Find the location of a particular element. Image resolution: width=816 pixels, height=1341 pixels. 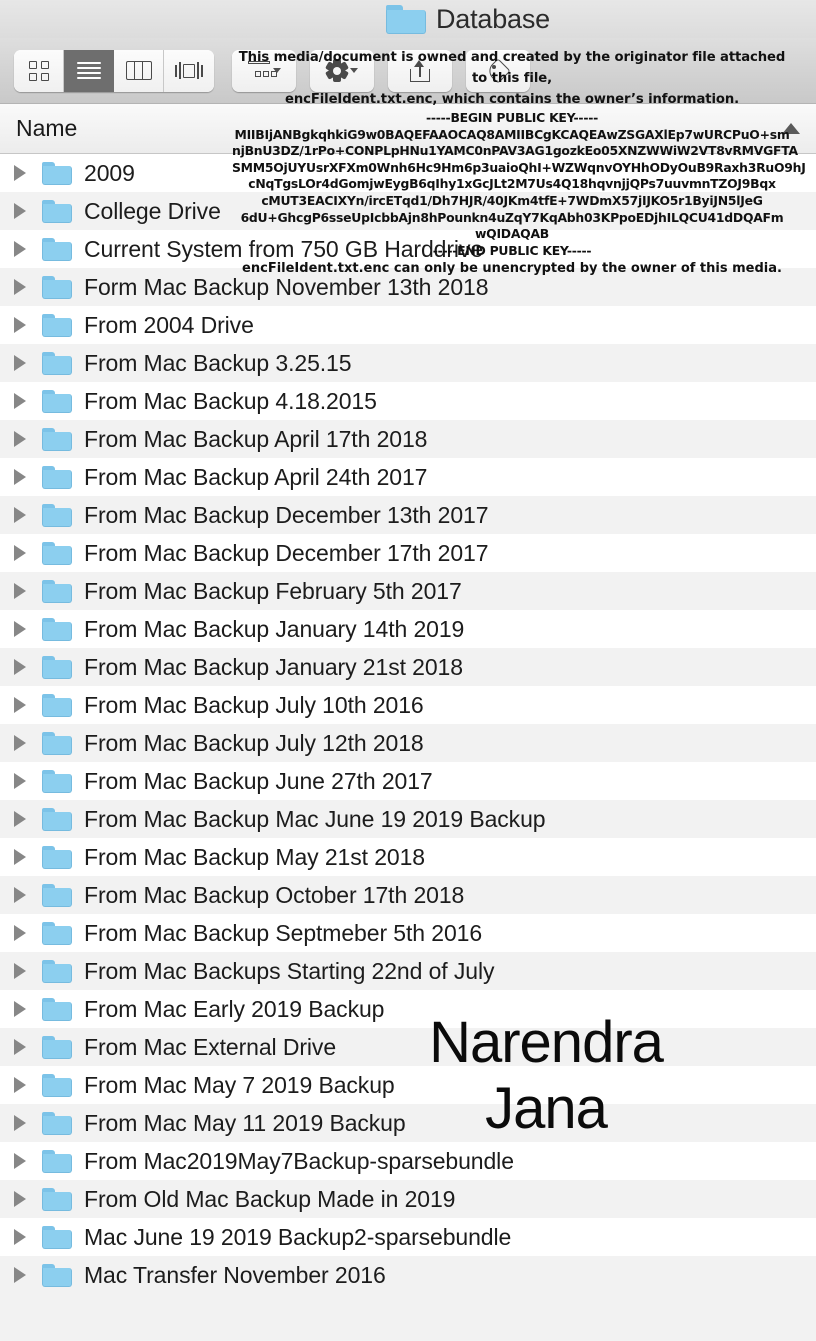

column-header-name: Name is located at coordinates (46, 128).